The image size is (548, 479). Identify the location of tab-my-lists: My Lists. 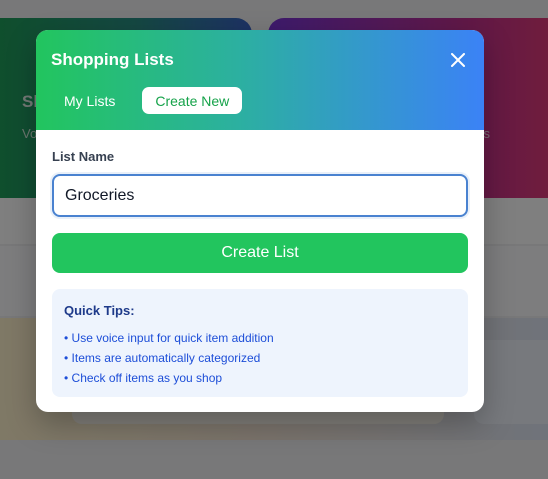
(89, 100).